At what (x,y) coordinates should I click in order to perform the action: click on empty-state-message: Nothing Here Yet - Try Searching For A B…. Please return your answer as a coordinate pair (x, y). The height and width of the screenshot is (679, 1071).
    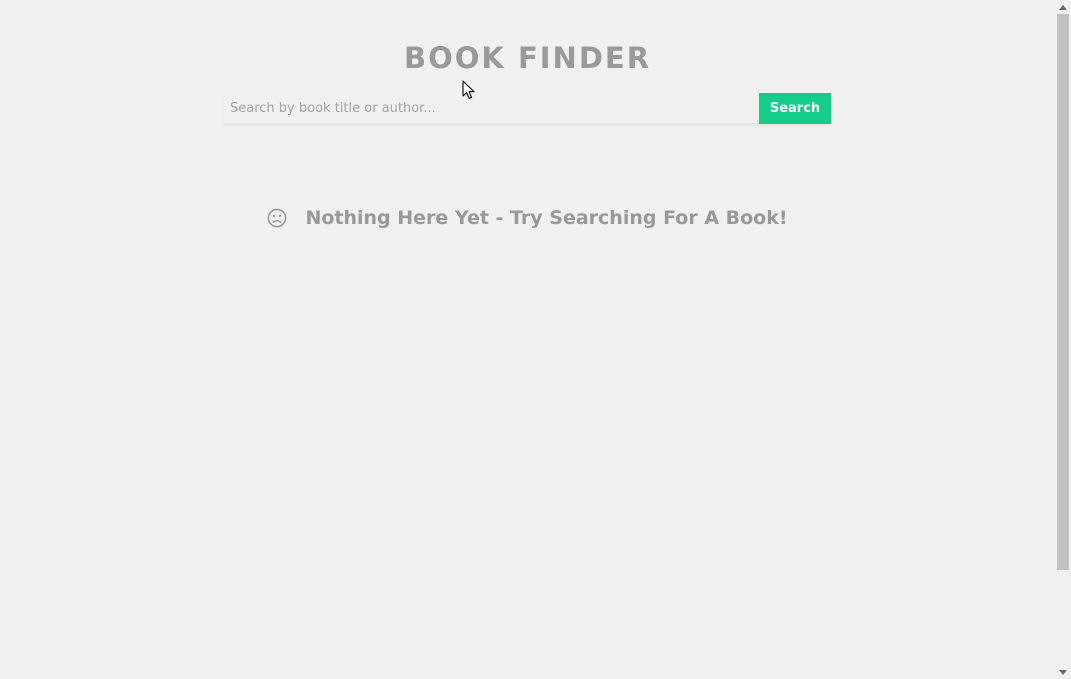
    Looking at the image, I should click on (546, 218).